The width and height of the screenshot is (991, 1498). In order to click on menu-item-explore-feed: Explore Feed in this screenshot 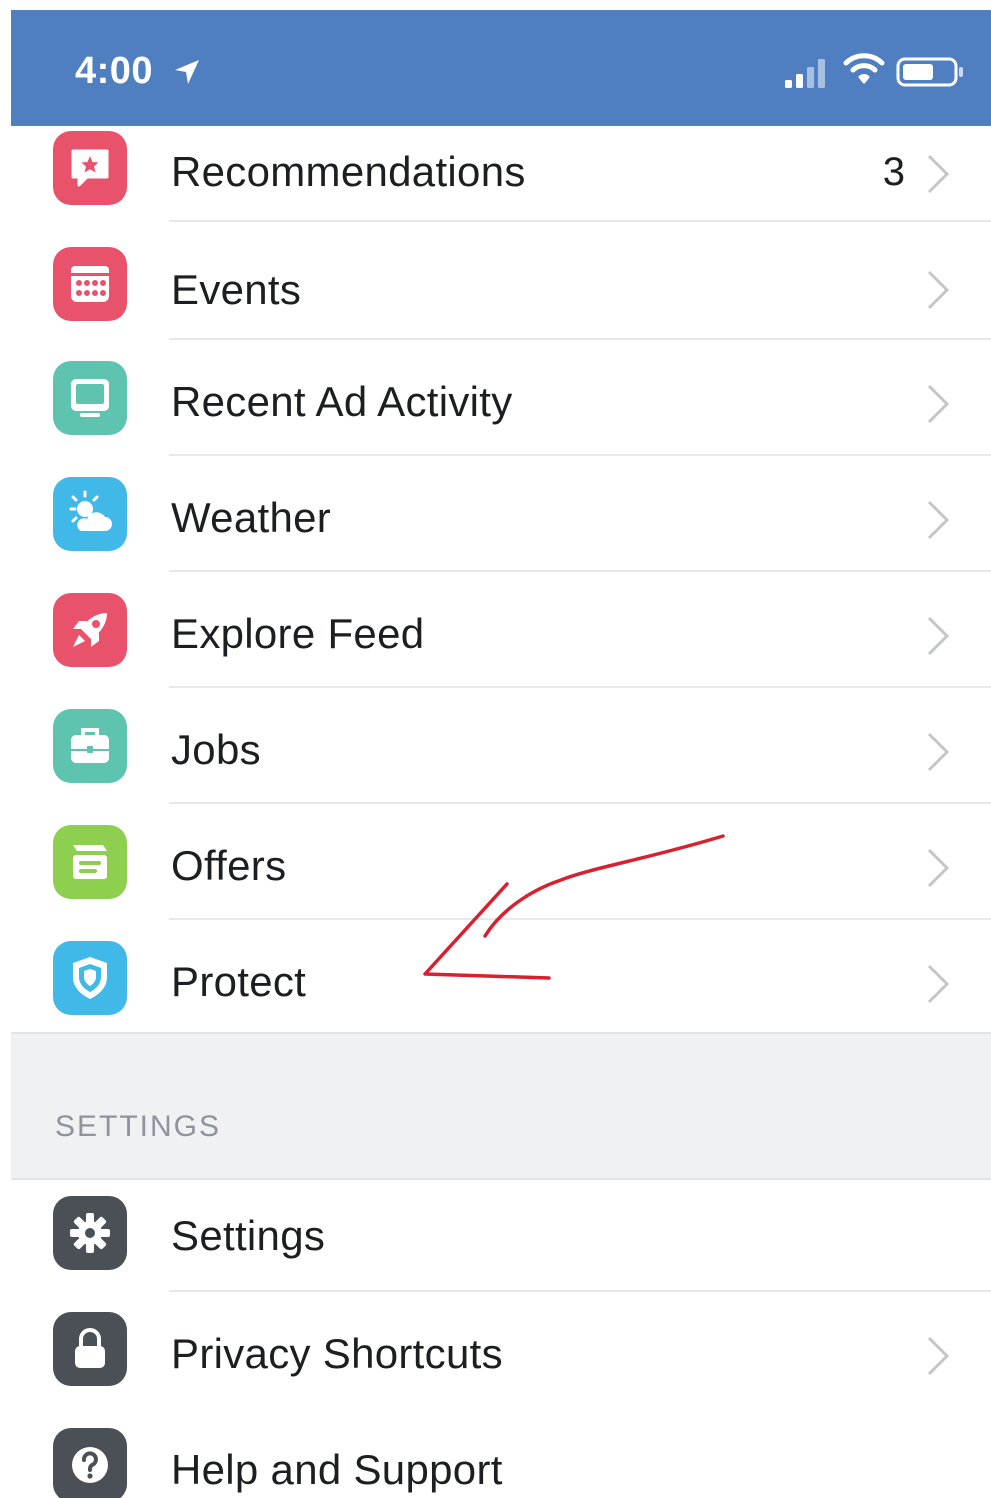, I will do `click(501, 630)`.